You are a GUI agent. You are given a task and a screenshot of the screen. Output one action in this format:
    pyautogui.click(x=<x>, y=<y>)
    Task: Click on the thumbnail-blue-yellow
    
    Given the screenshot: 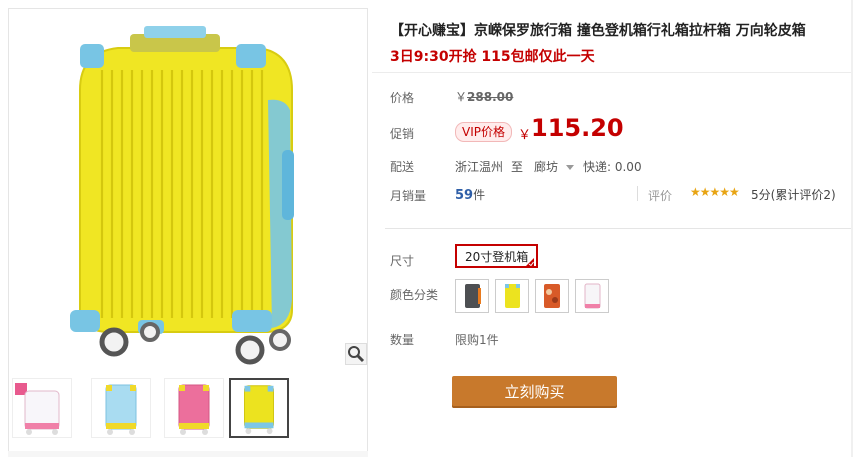 What is the action you would take?
    pyautogui.click(x=121, y=408)
    